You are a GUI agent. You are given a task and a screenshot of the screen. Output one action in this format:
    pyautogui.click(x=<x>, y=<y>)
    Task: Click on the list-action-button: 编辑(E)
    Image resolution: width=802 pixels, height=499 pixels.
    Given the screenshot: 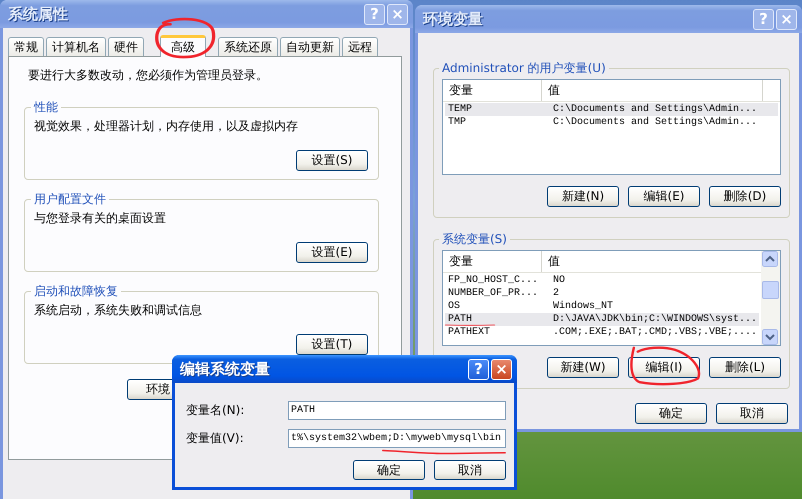 What is the action you would take?
    pyautogui.click(x=664, y=196)
    